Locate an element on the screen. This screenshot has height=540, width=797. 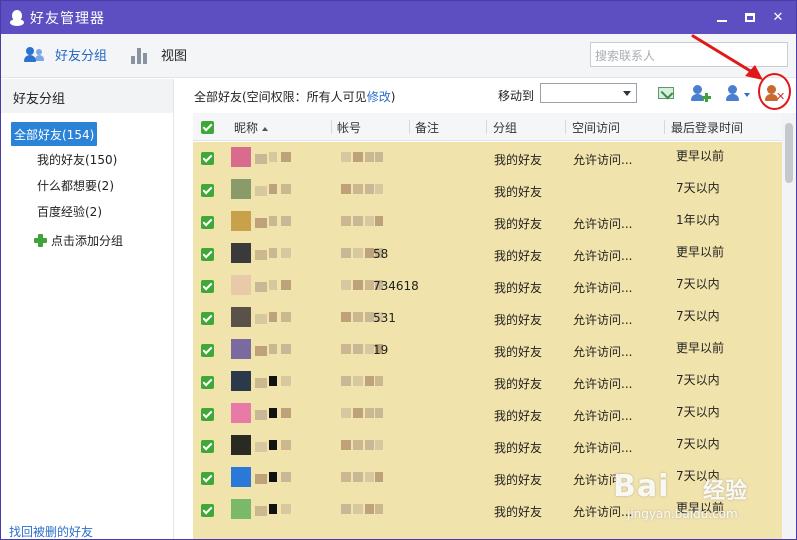
tab-view: 视图 is located at coordinates (159, 54).